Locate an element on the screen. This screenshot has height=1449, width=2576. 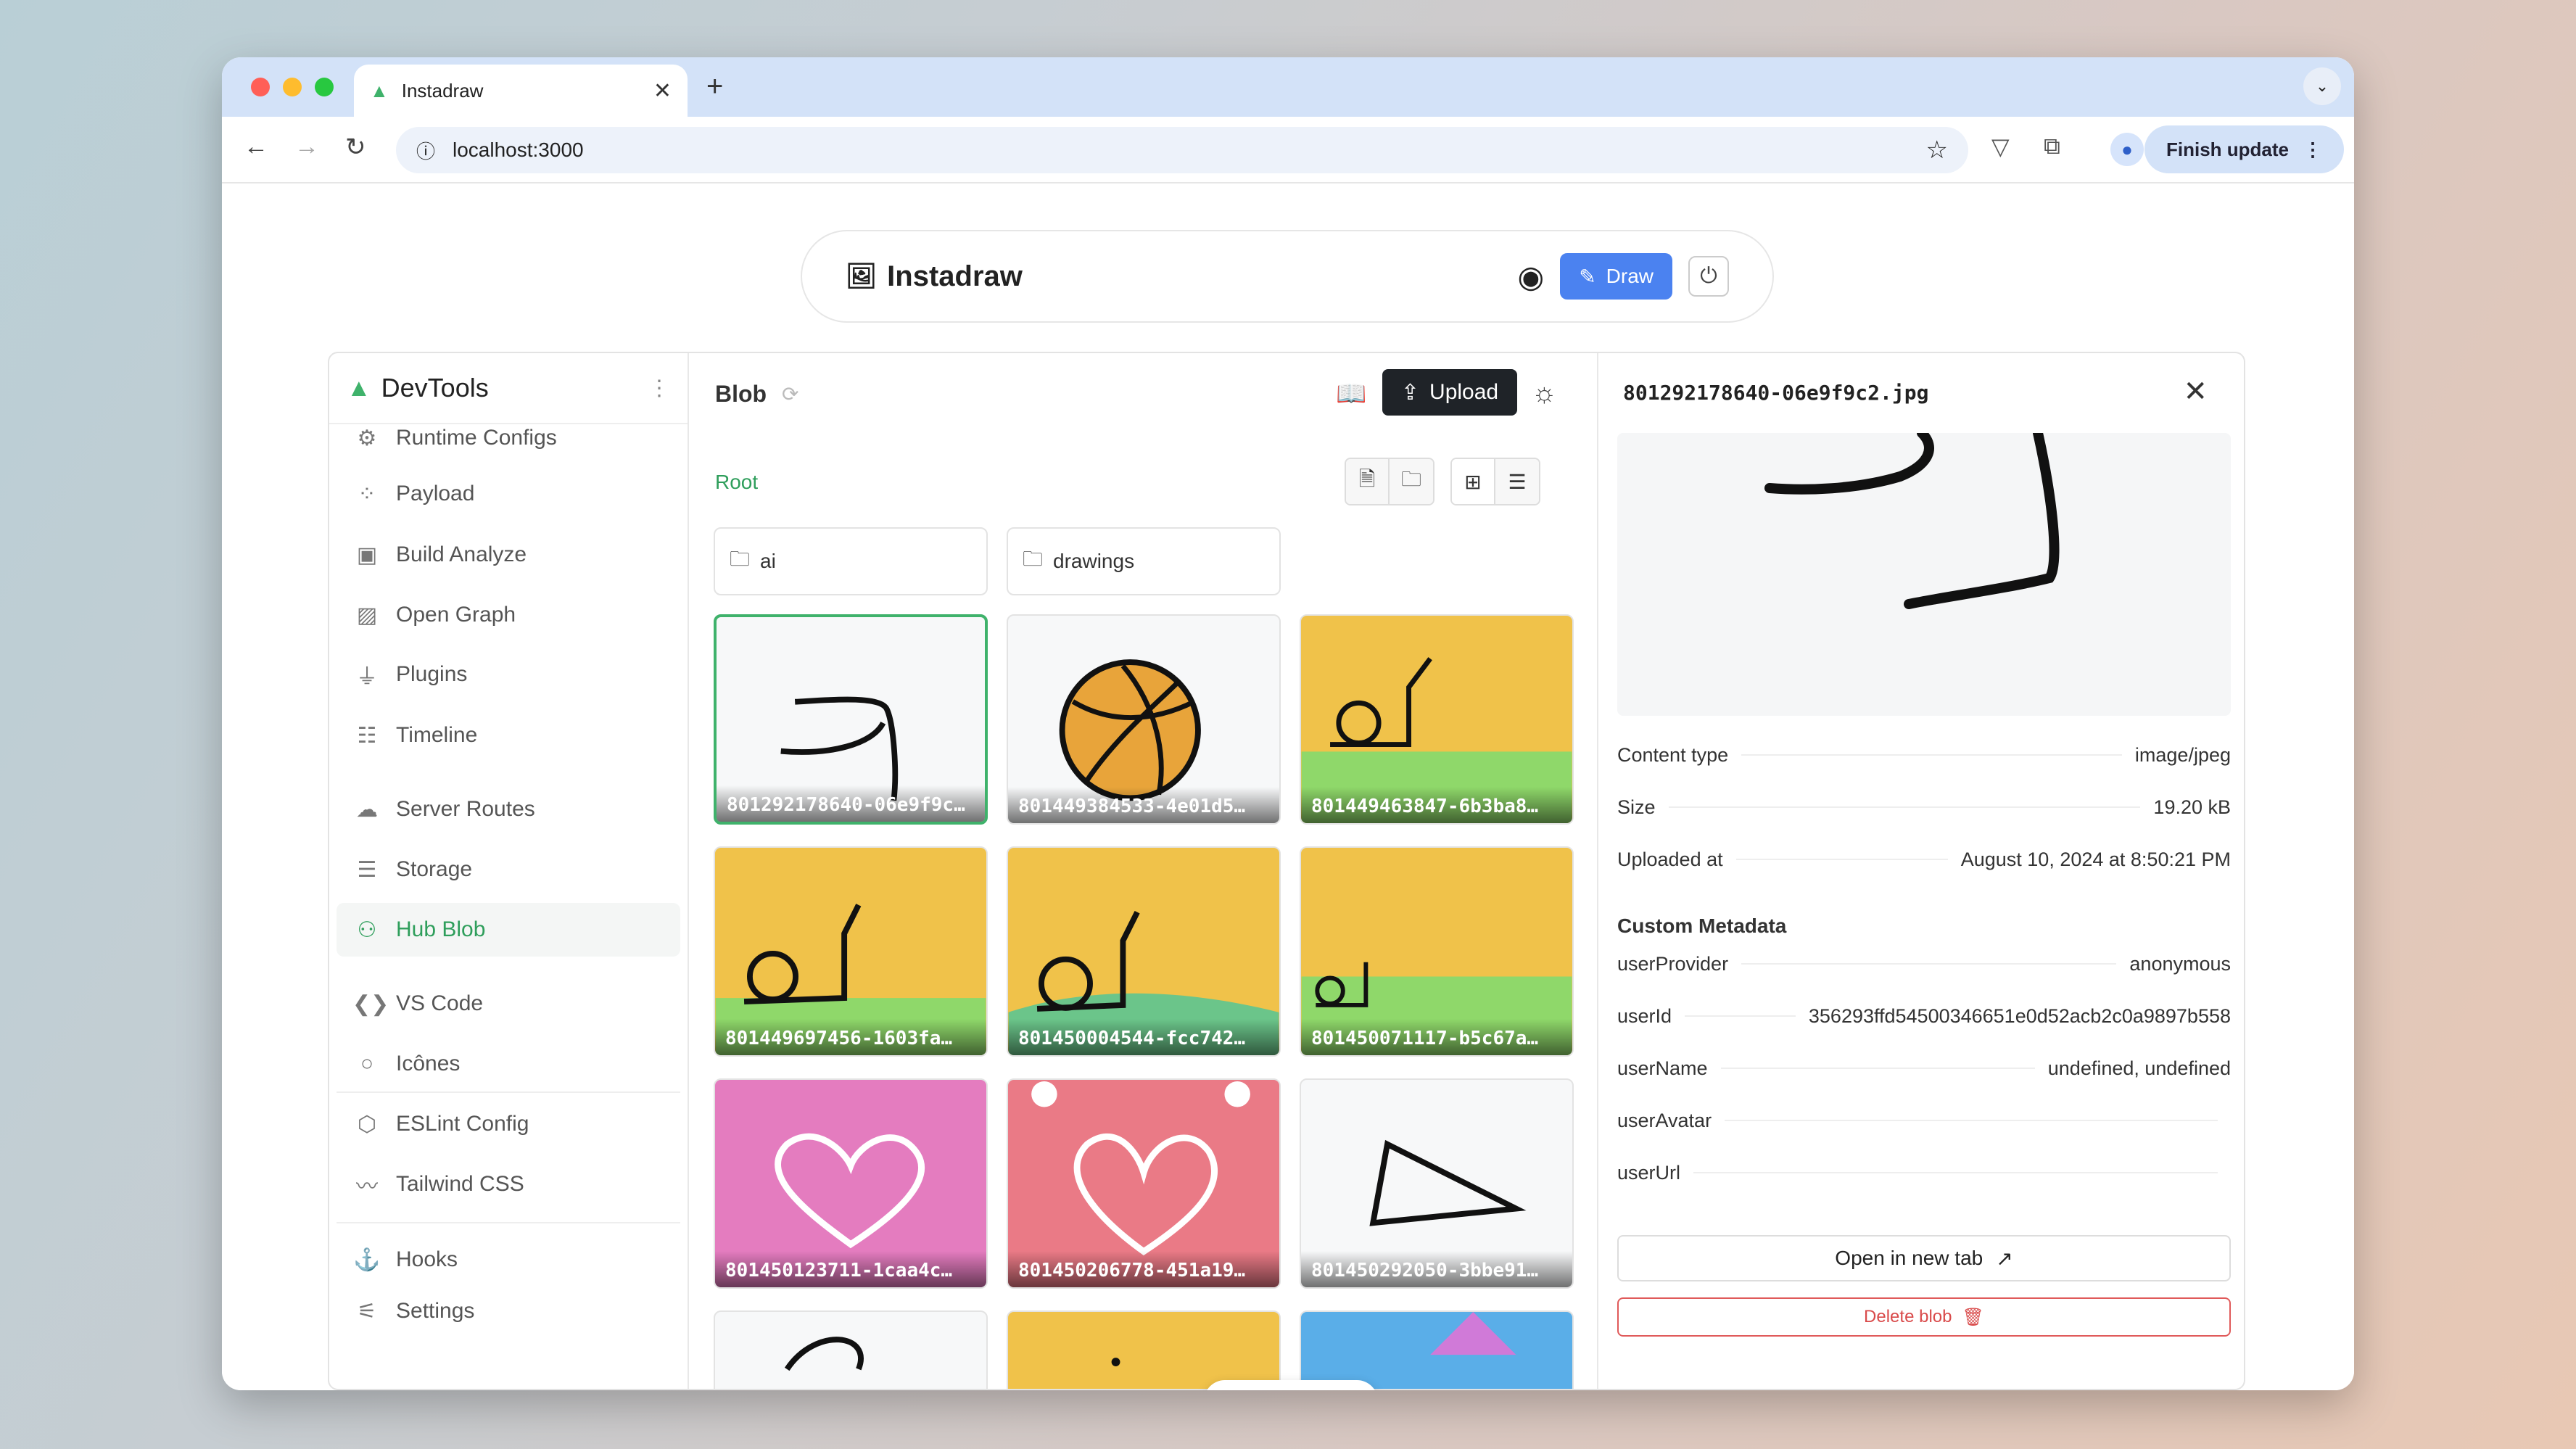
new-tab-button: + is located at coordinates (714, 86).